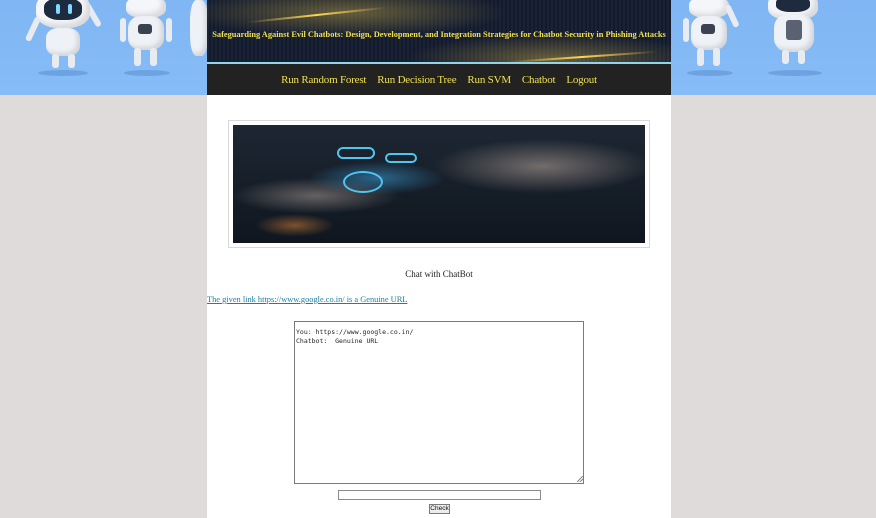 This screenshot has height=518, width=876. What do you see at coordinates (539, 80) in the screenshot?
I see `nav-chatbot: Chatbot` at bounding box center [539, 80].